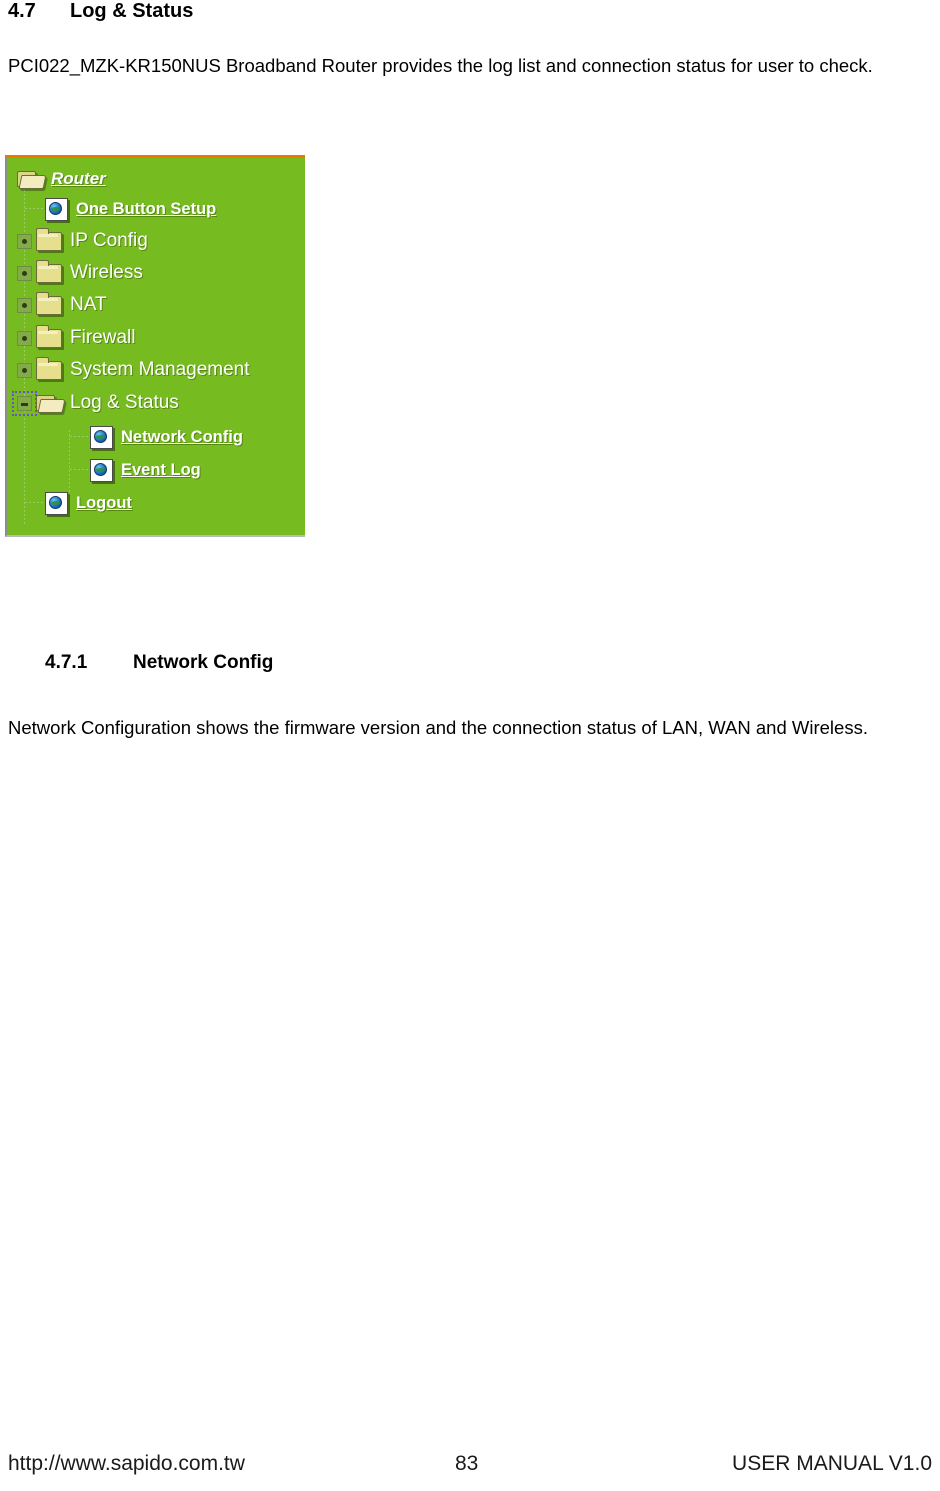 The image size is (940, 1491). What do you see at coordinates (161, 470) in the screenshot?
I see `tree-item-label: Event Log` at bounding box center [161, 470].